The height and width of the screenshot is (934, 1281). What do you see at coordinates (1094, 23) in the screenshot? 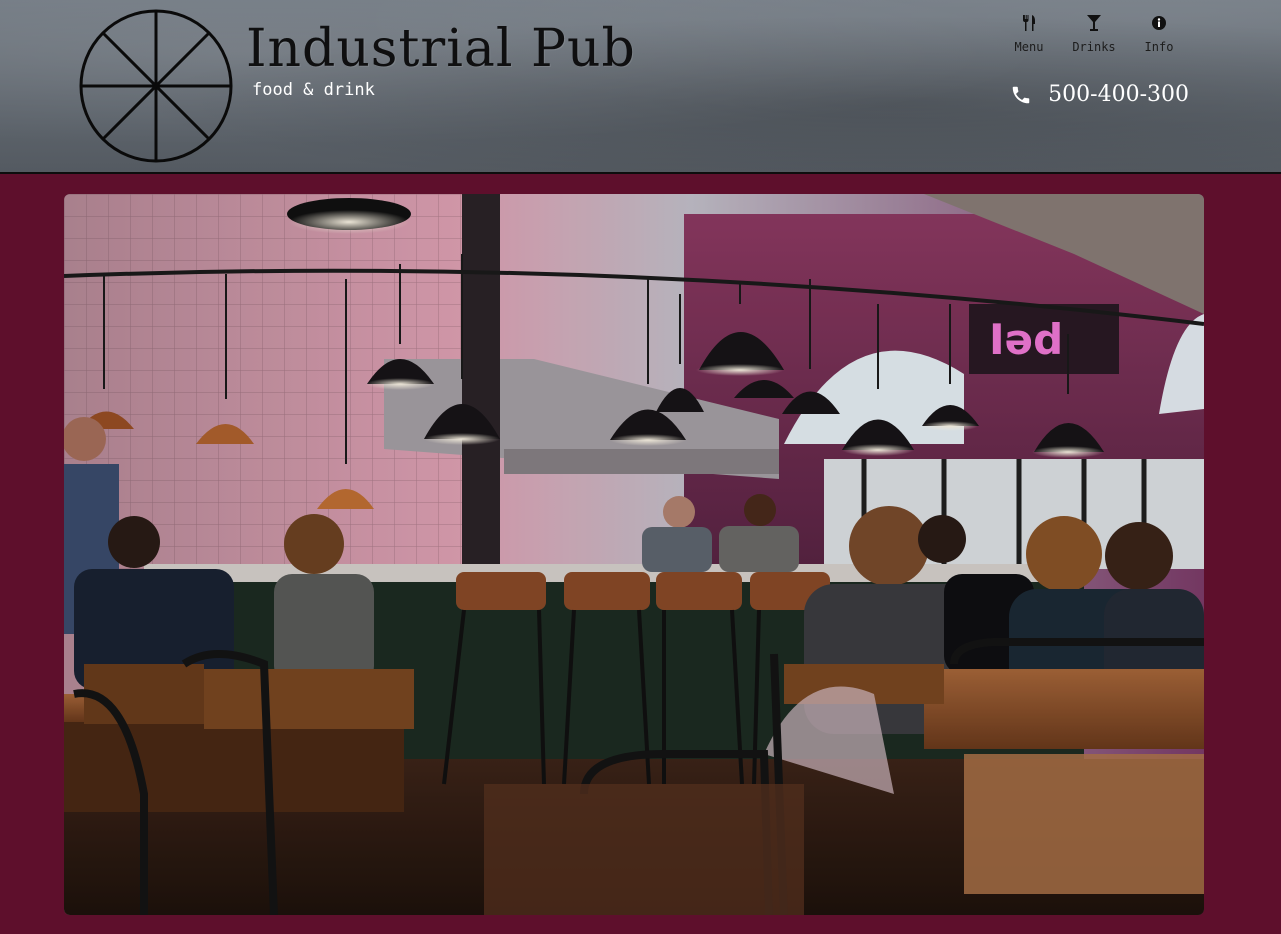
I see `cocktail-glass-icon` at bounding box center [1094, 23].